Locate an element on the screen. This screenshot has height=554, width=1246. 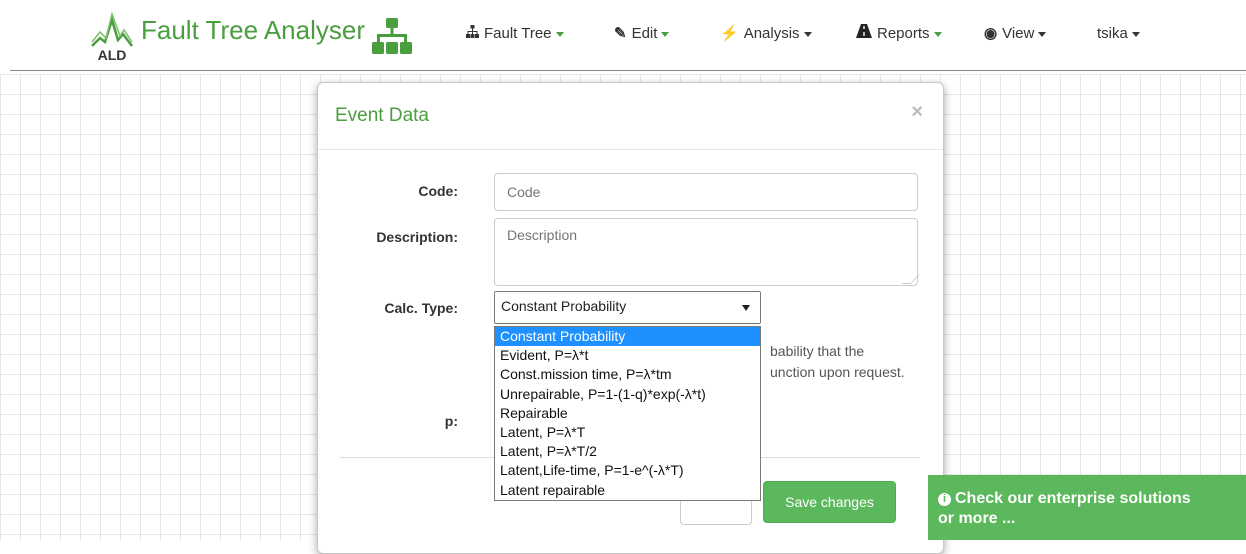
eye-icon: ◉ is located at coordinates (991, 33).